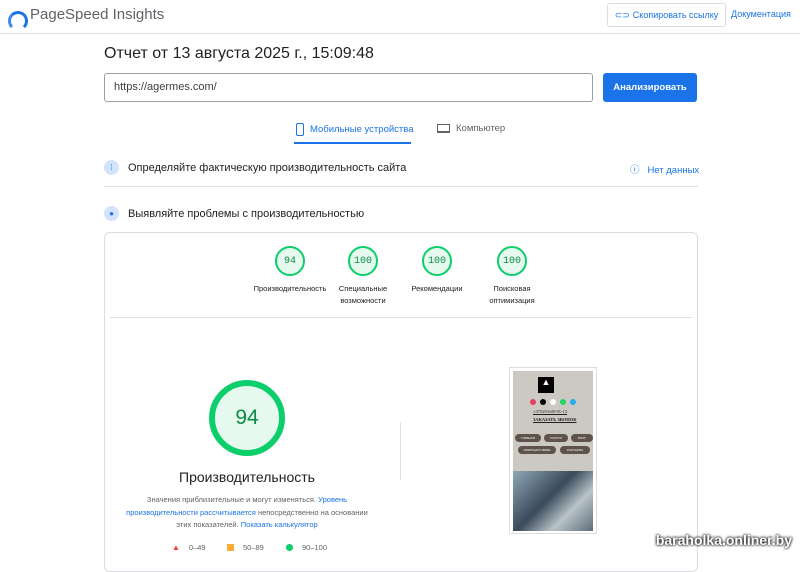 The height and width of the screenshot is (572, 800). What do you see at coordinates (673, 170) in the screenshot?
I see `status-label: Нет данных` at bounding box center [673, 170].